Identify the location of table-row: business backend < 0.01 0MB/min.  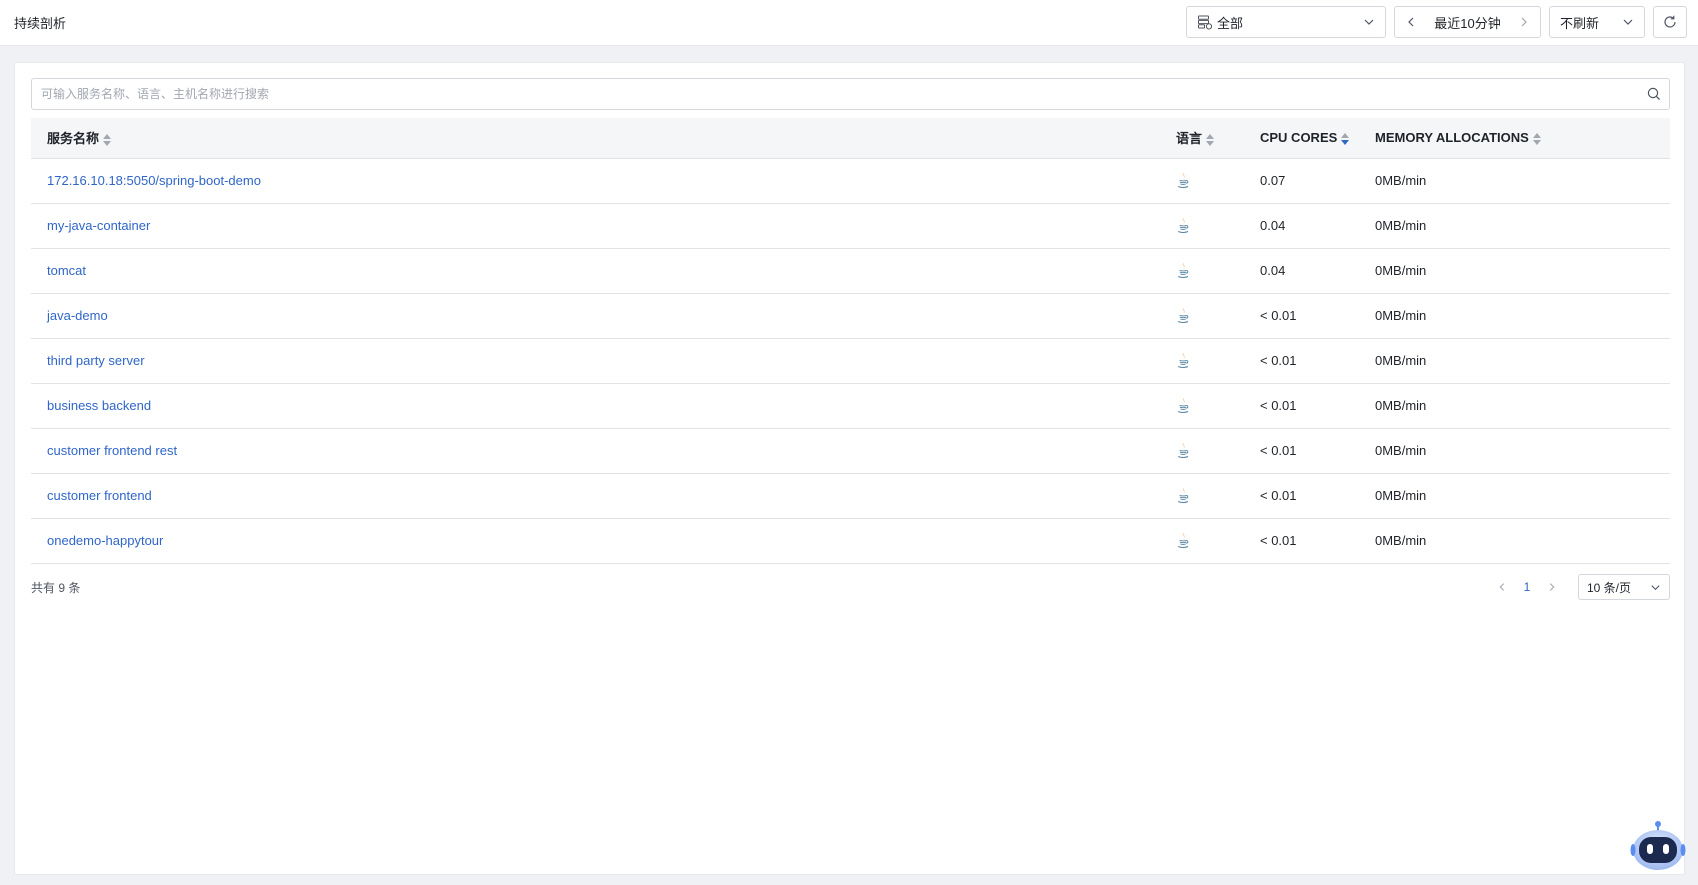
(850, 406).